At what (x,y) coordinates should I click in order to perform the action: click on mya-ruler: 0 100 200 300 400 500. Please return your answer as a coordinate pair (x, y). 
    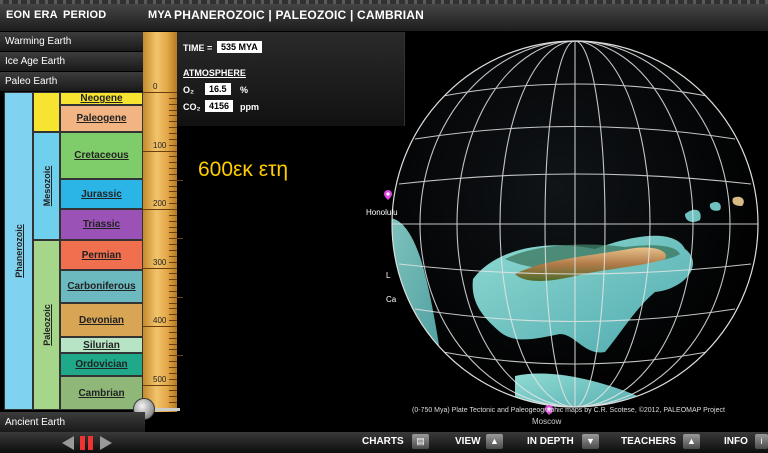
    Looking at the image, I should click on (163, 222).